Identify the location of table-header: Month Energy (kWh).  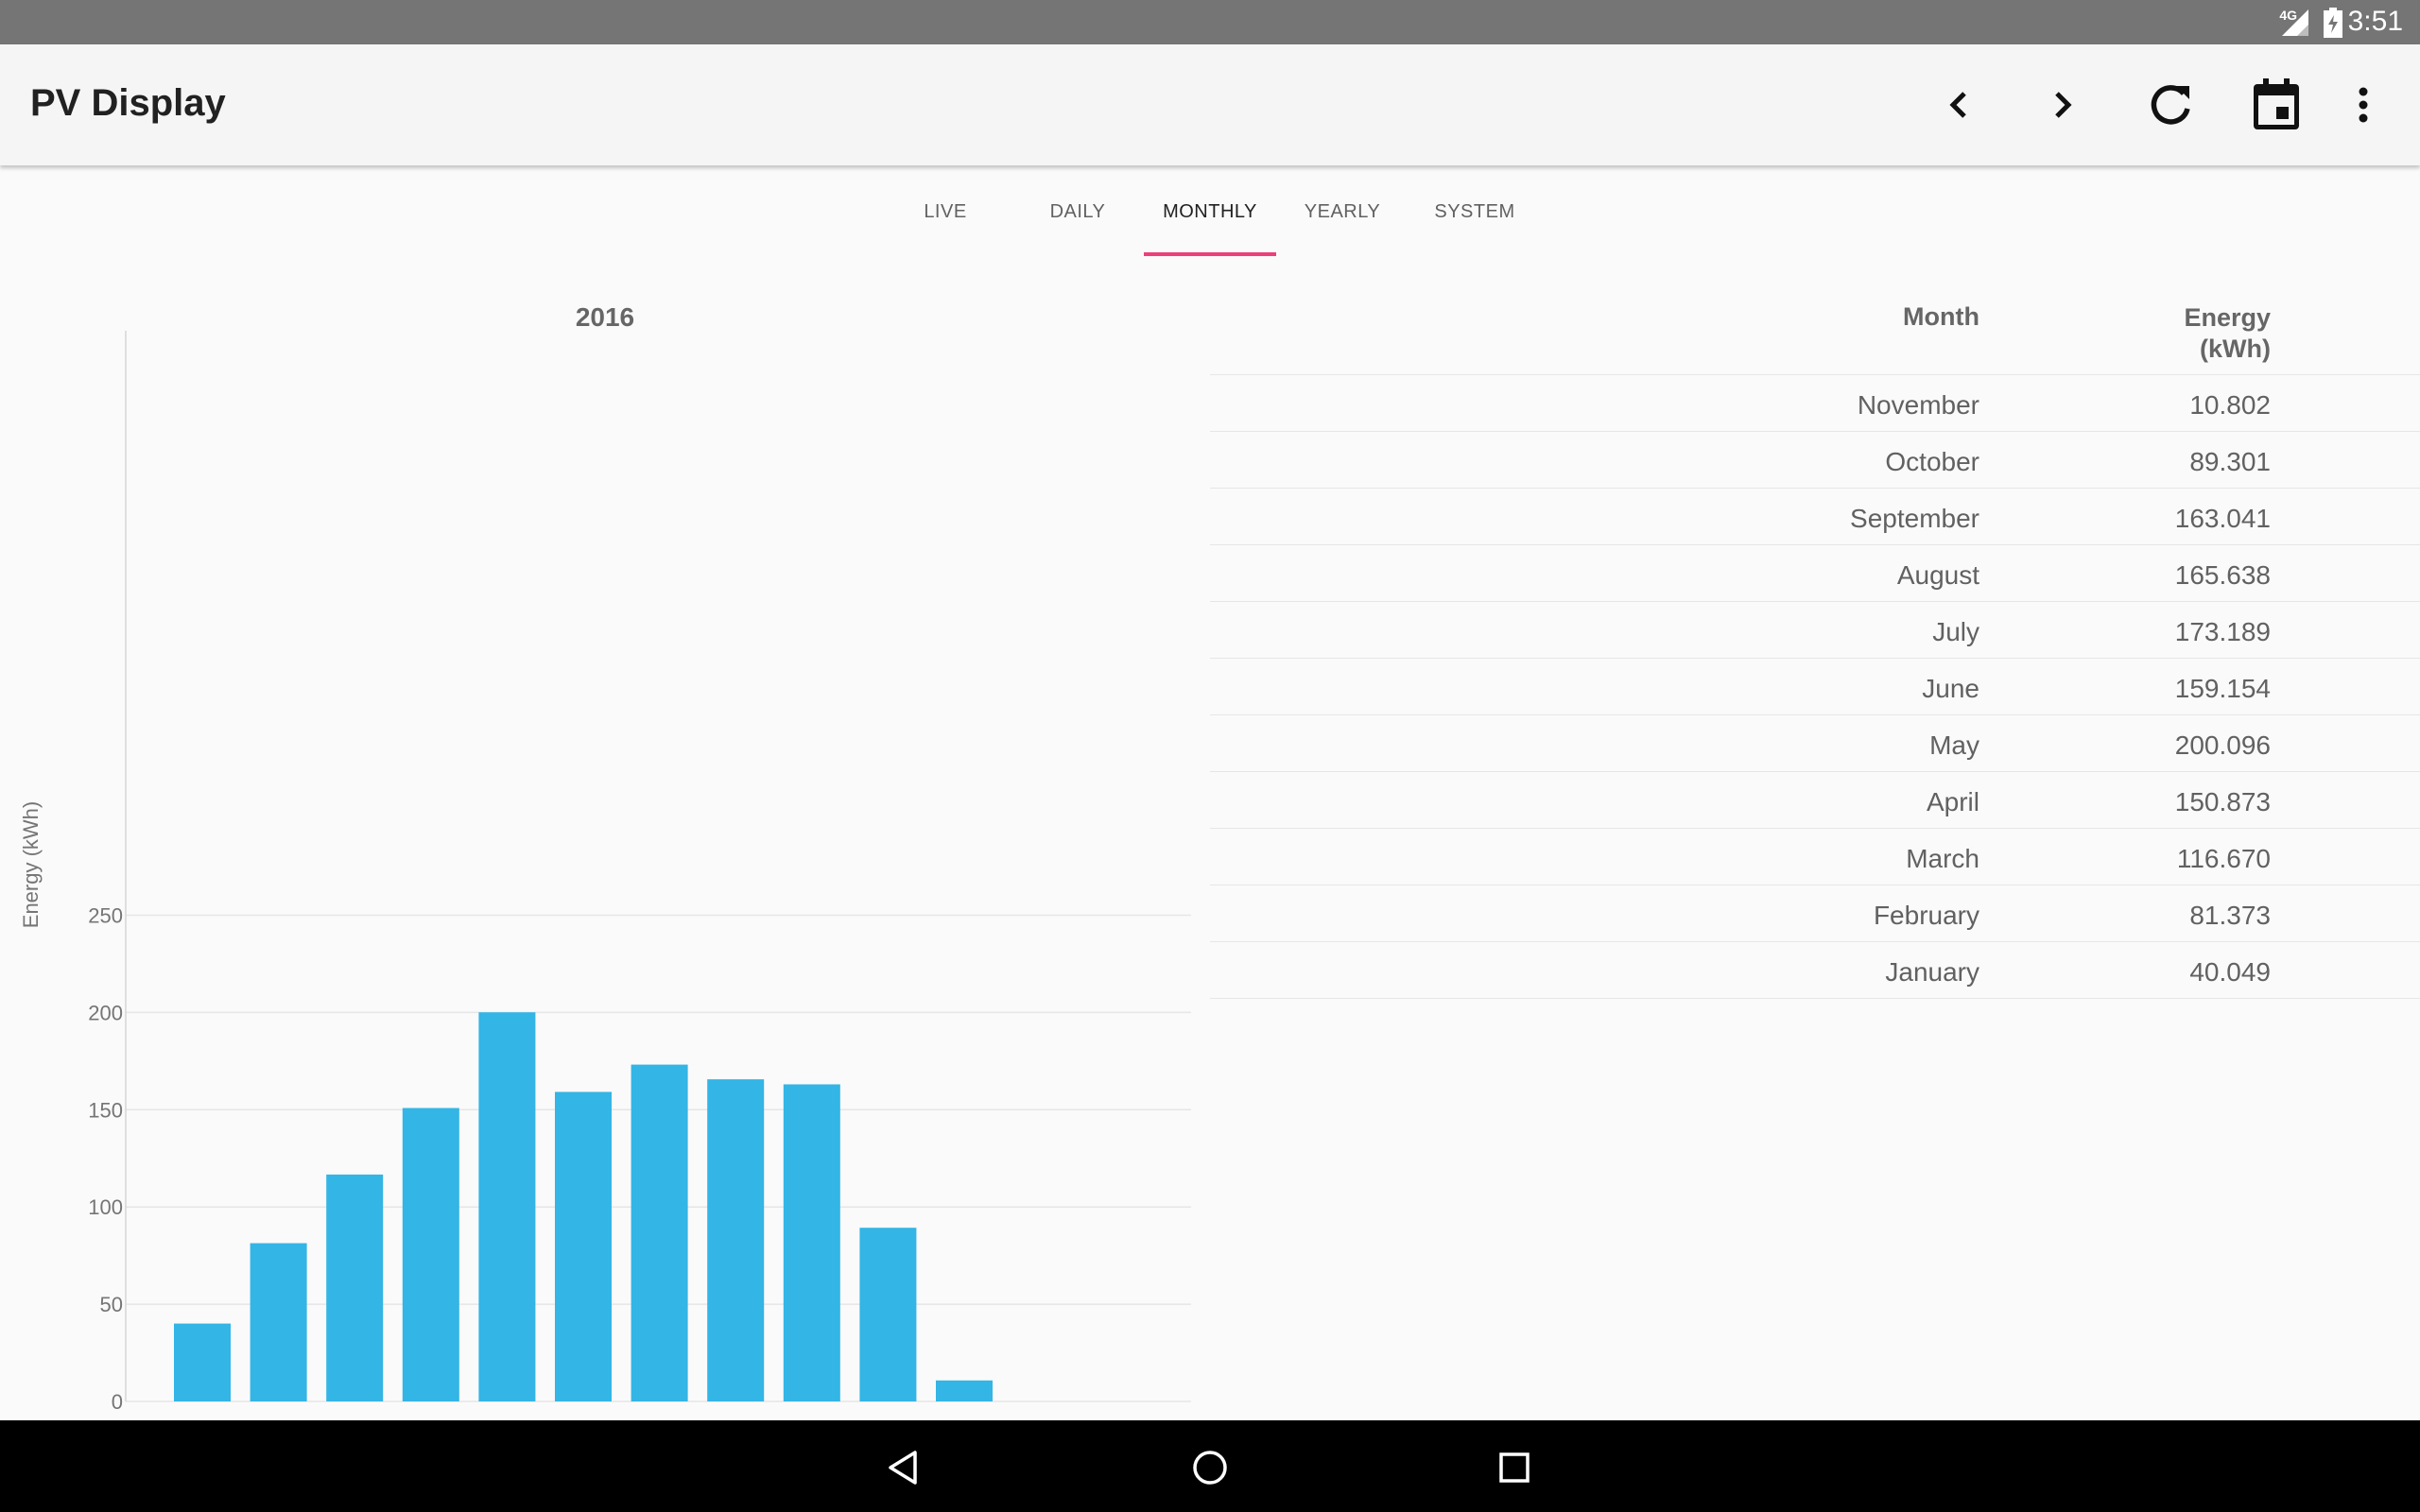
(1815, 334).